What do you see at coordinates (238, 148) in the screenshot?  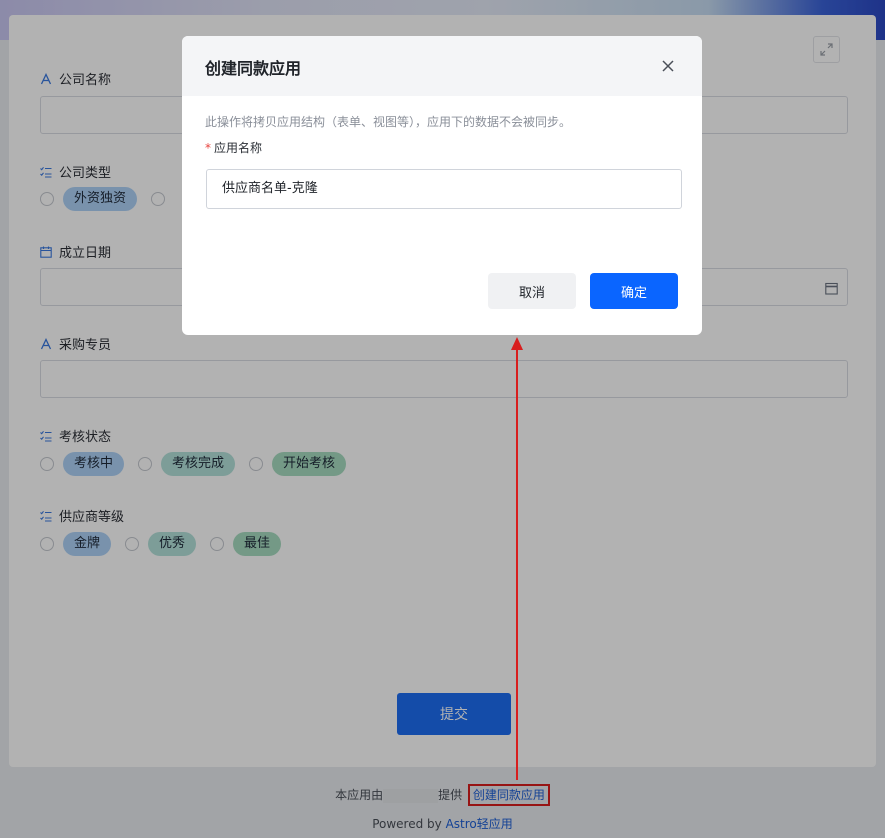 I see `app-name-label-text: 应用名称` at bounding box center [238, 148].